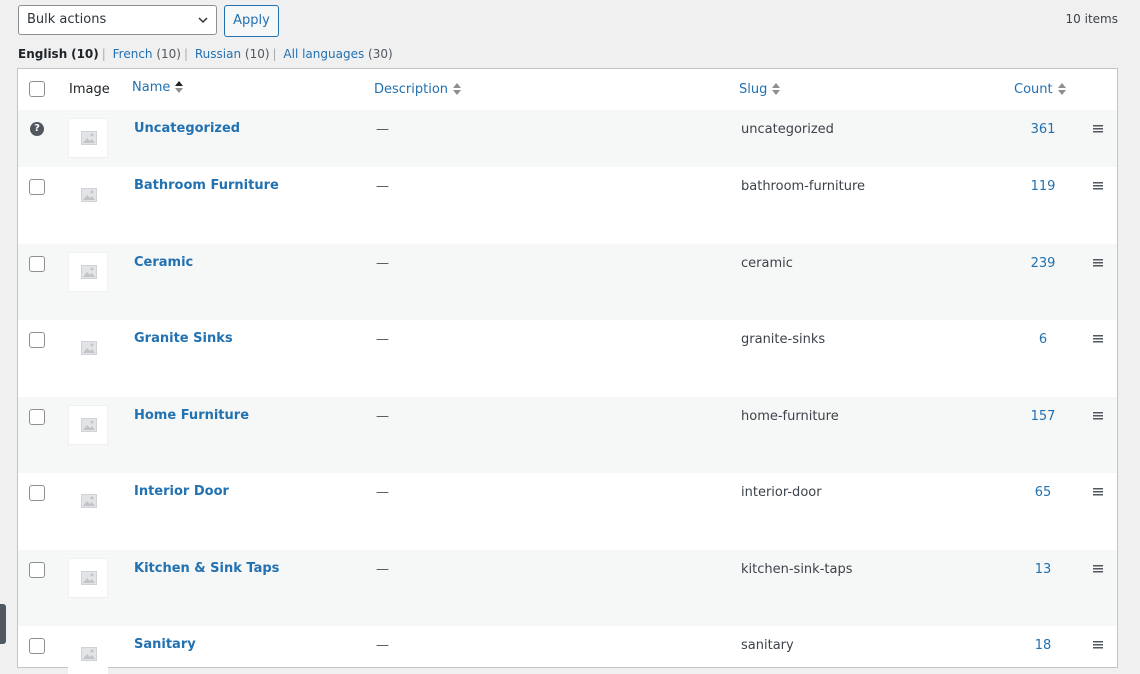 This screenshot has height=674, width=1140. Describe the element at coordinates (191, 415) in the screenshot. I see `category-name-link: Home Furniture` at that location.